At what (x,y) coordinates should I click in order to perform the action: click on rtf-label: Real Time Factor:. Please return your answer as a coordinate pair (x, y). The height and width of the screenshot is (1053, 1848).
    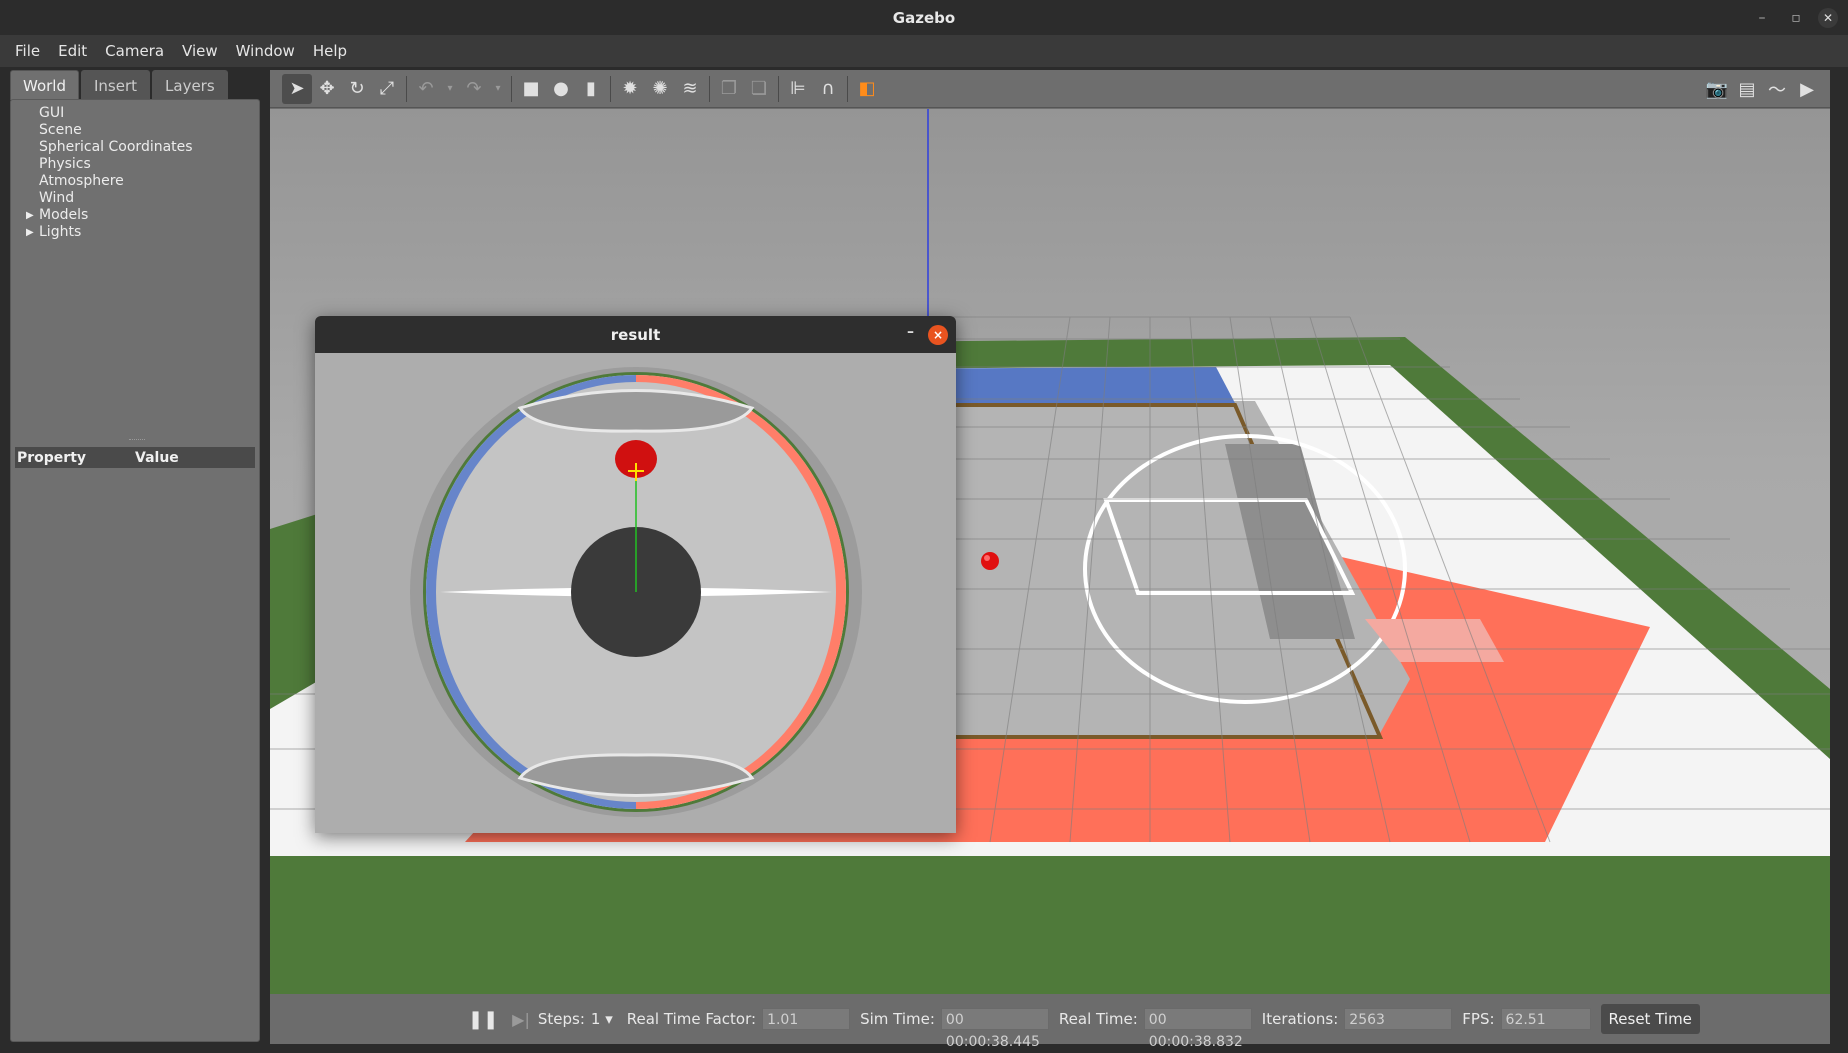
    Looking at the image, I should click on (691, 1019).